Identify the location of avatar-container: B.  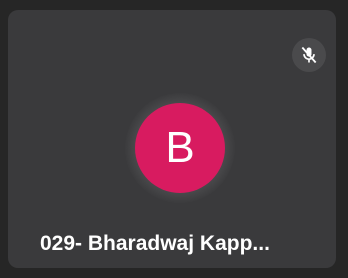
(180, 148).